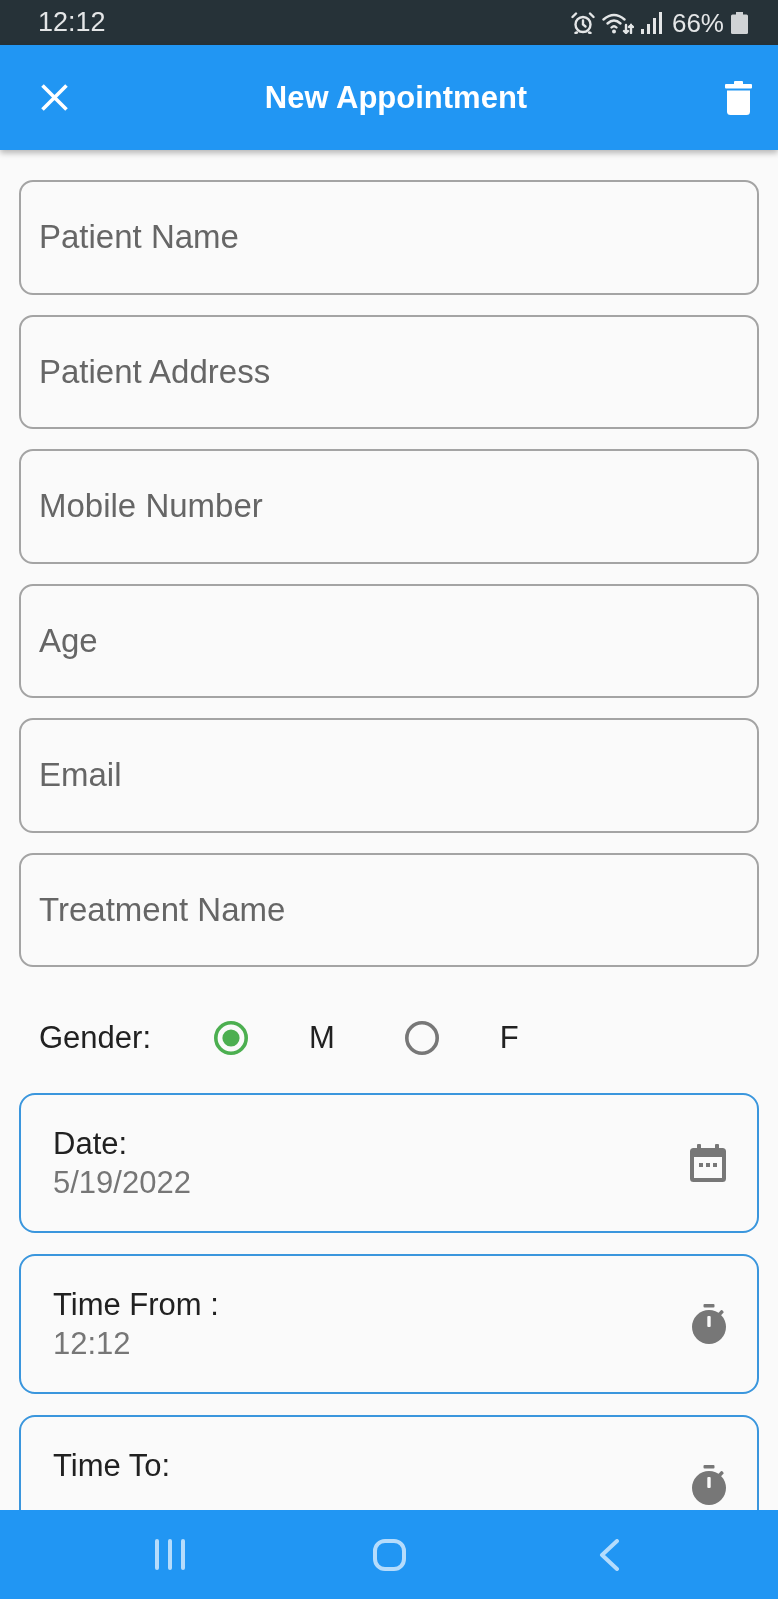  Describe the element at coordinates (95, 1038) in the screenshot. I see `gender-label: Gender:` at that location.